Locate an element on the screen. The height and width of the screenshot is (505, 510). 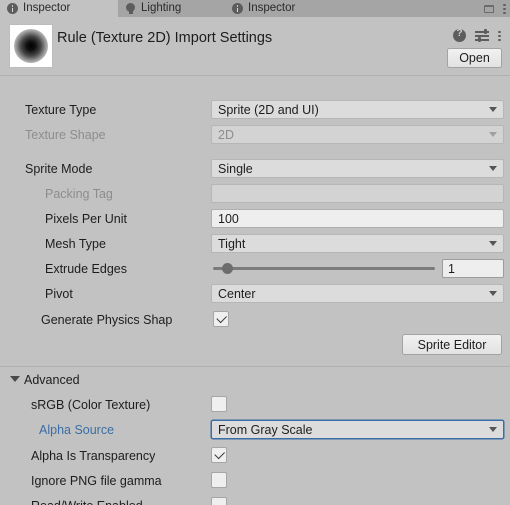
texture-type-label: Texture Type is located at coordinates (61, 109).